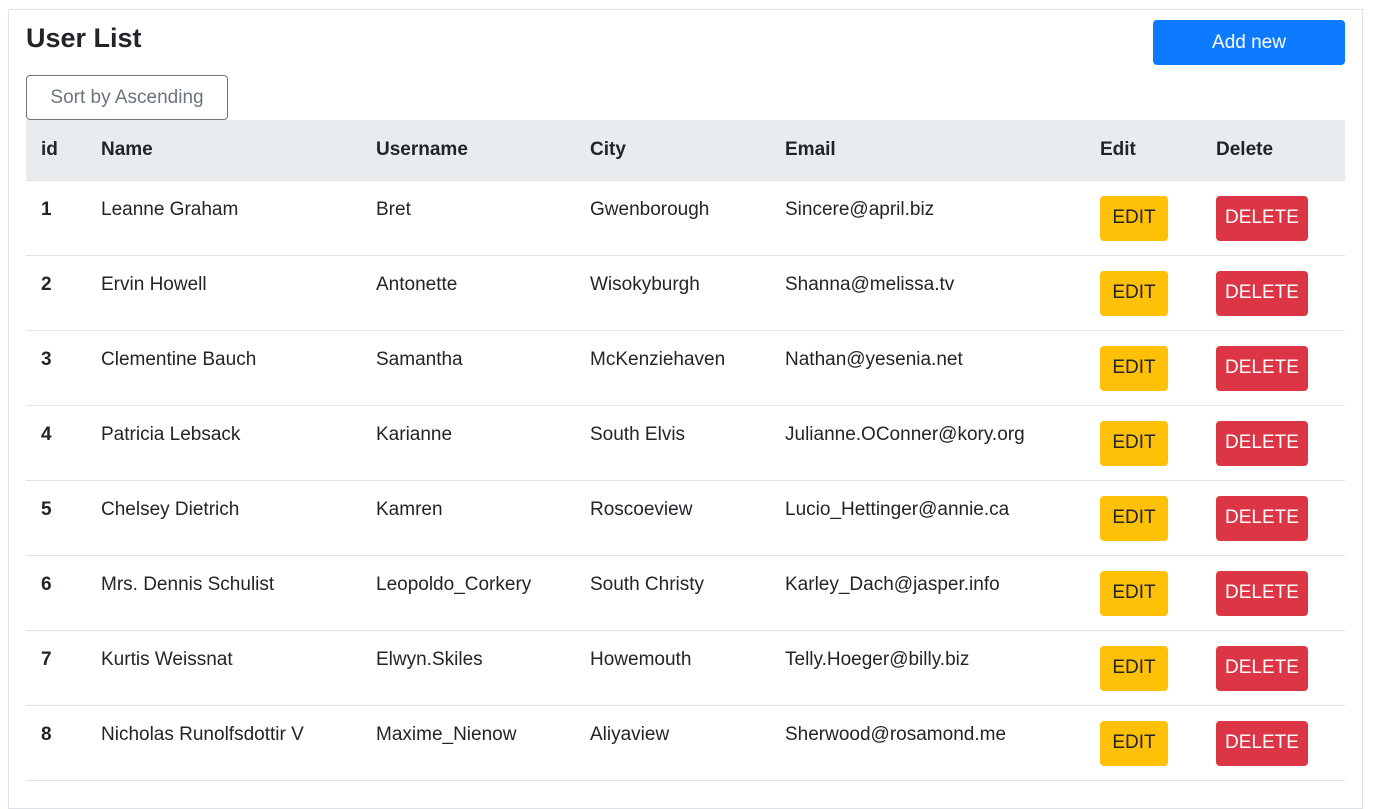  What do you see at coordinates (223, 150) in the screenshot?
I see `column-header-name: Name` at bounding box center [223, 150].